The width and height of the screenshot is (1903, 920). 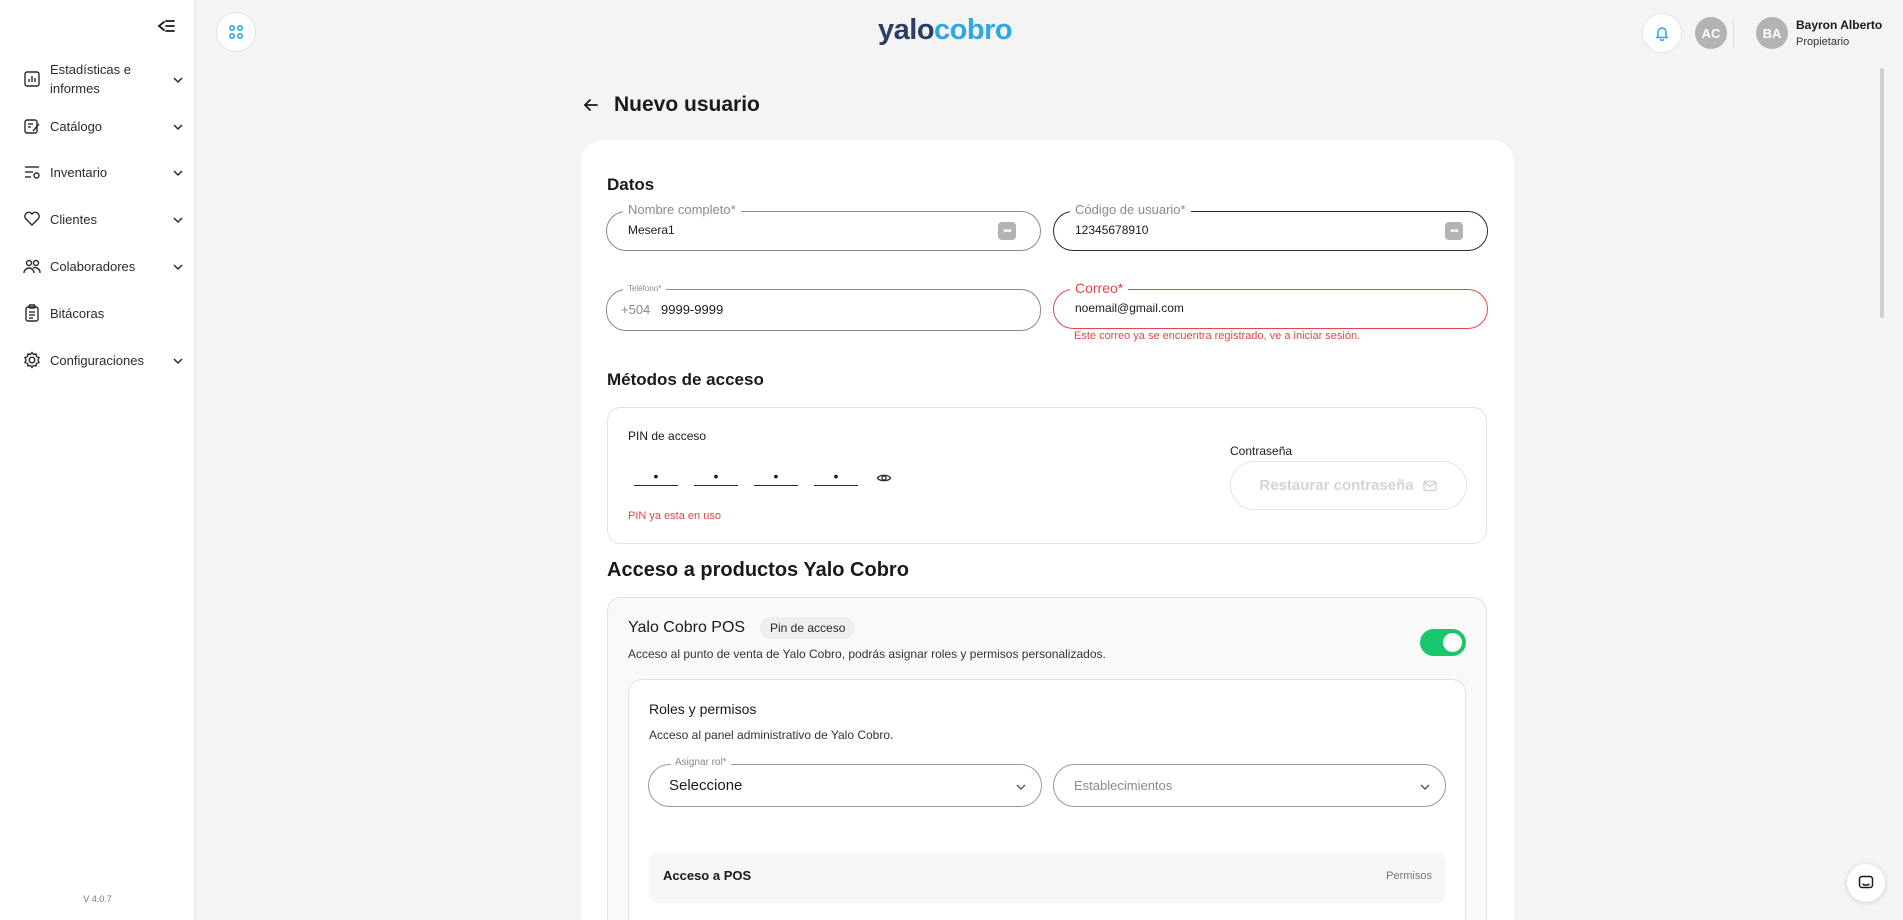 What do you see at coordinates (667, 436) in the screenshot?
I see `pin-label: PIN de acceso` at bounding box center [667, 436].